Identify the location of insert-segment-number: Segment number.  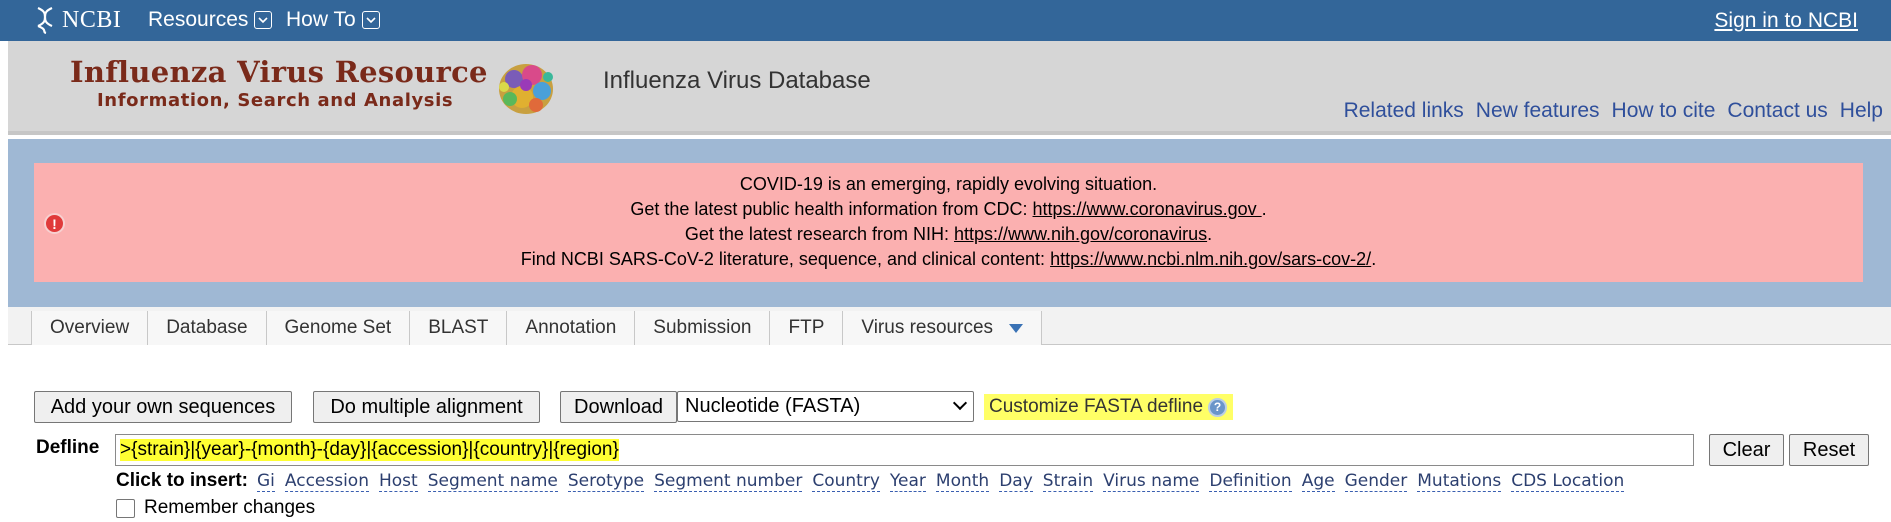
(728, 481).